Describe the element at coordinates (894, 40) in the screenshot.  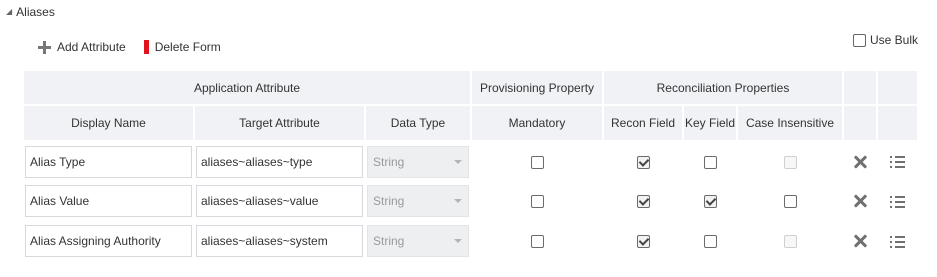
I see `use-bulk-label: Use Bulk` at that location.